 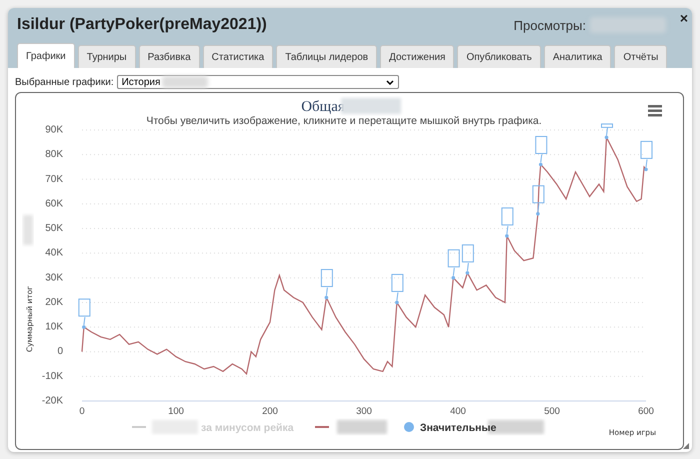 What do you see at coordinates (364, 411) in the screenshot?
I see `x-tick-label: 300` at bounding box center [364, 411].